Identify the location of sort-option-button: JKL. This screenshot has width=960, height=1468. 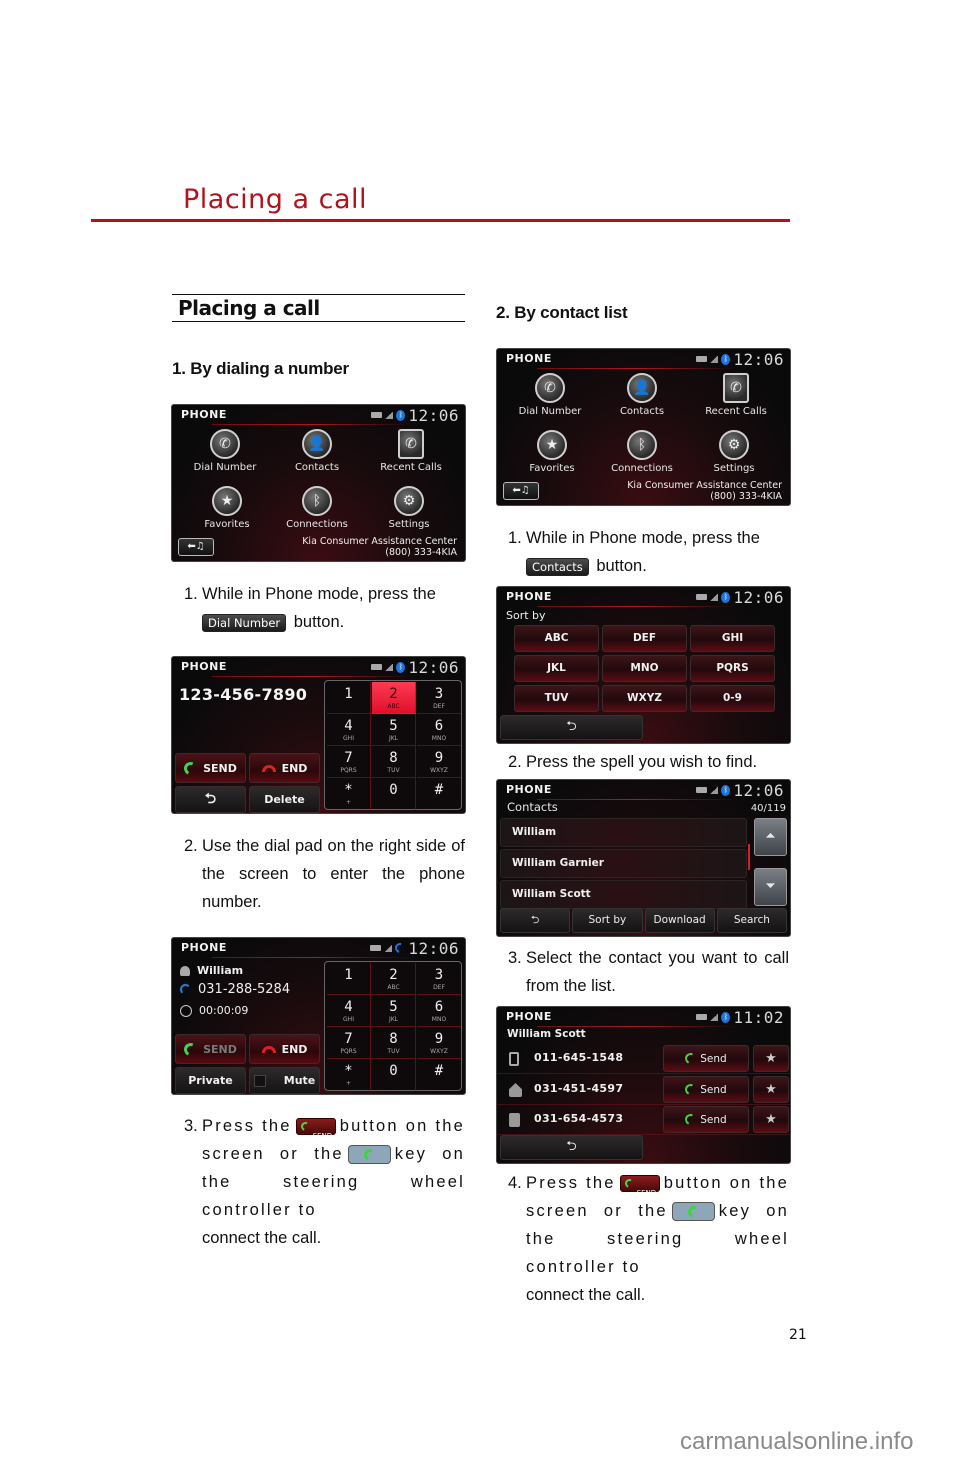
(556, 668).